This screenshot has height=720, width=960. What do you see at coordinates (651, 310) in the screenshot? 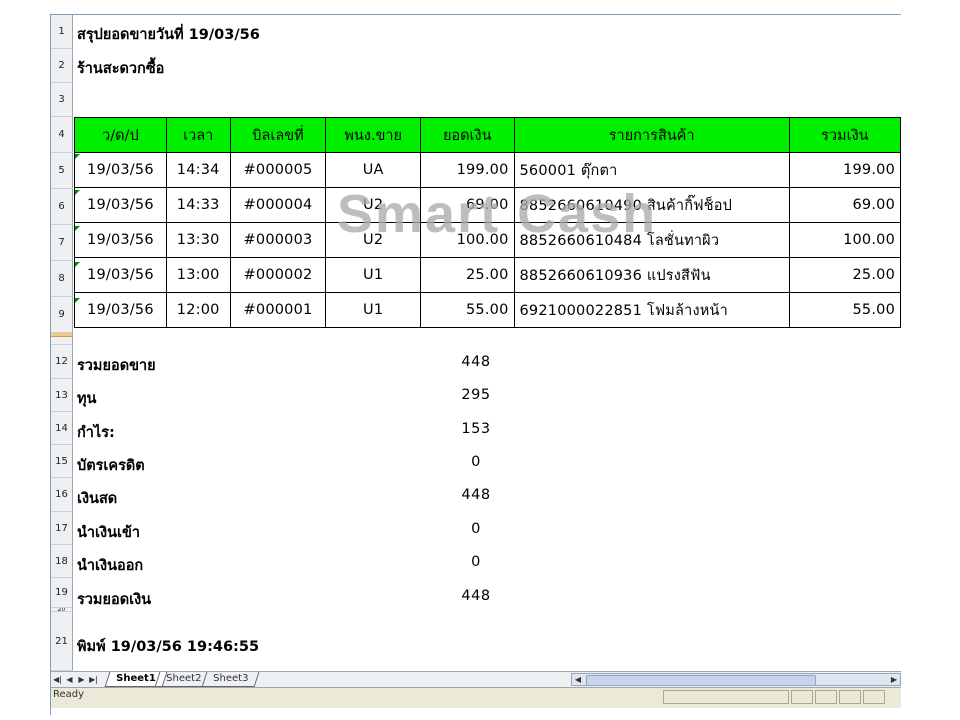
I see `cell-items: 6921000022851 โฟมล้างหน้า` at bounding box center [651, 310].